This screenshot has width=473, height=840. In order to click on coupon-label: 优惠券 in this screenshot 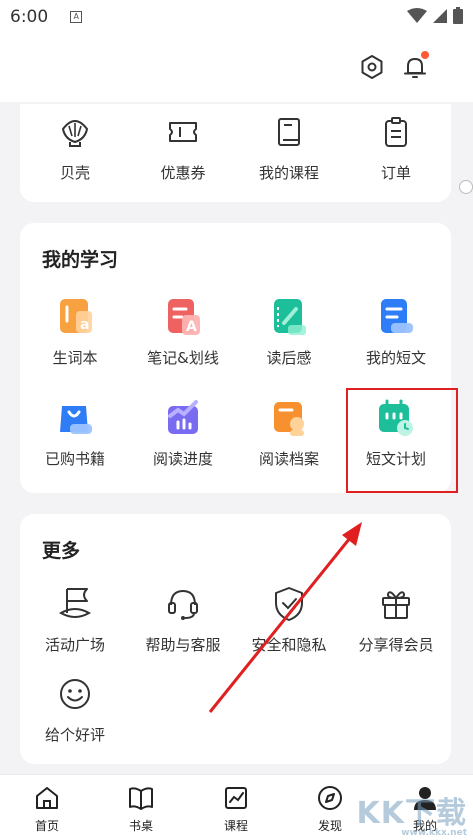, I will do `click(183, 173)`.